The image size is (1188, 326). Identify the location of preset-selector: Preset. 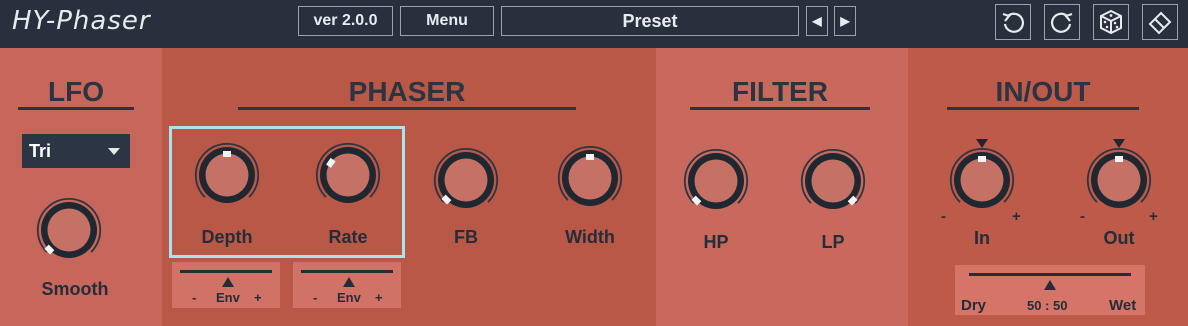
(650, 21).